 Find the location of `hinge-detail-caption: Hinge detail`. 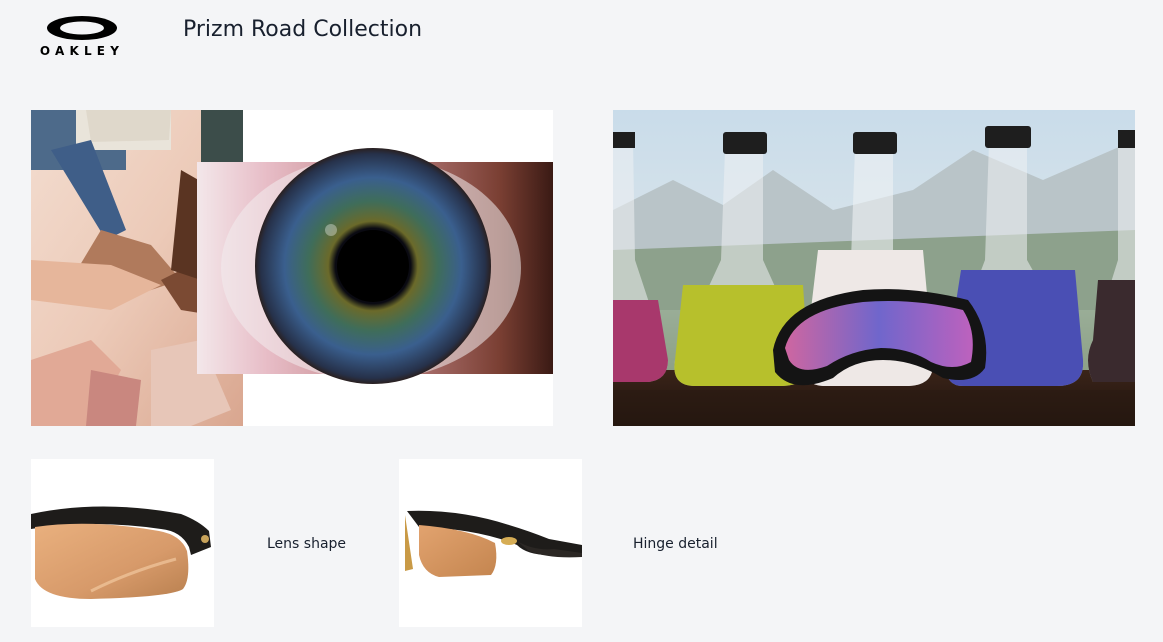

hinge-detail-caption: Hinge detail is located at coordinates (675, 544).